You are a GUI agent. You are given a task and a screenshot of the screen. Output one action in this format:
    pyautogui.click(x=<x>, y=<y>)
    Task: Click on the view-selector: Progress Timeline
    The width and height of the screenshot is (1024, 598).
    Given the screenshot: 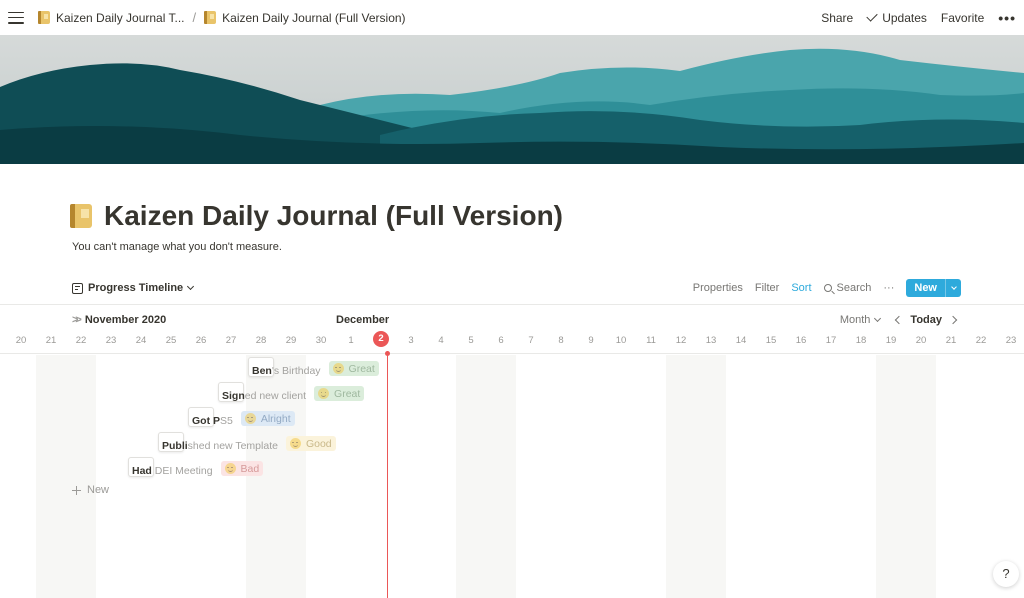 What is the action you would take?
    pyautogui.click(x=133, y=288)
    